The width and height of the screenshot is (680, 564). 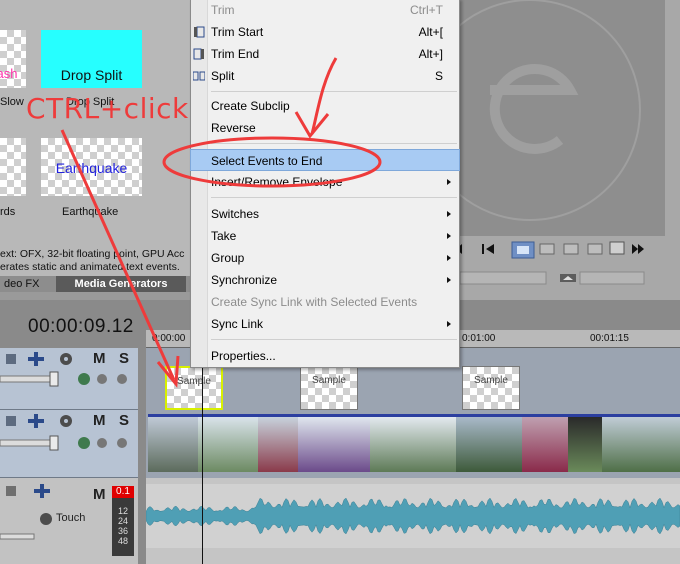 What do you see at coordinates (325, 302) in the screenshot?
I see `menu-item-create-sync-link: Create Sync Link with Selected Events` at bounding box center [325, 302].